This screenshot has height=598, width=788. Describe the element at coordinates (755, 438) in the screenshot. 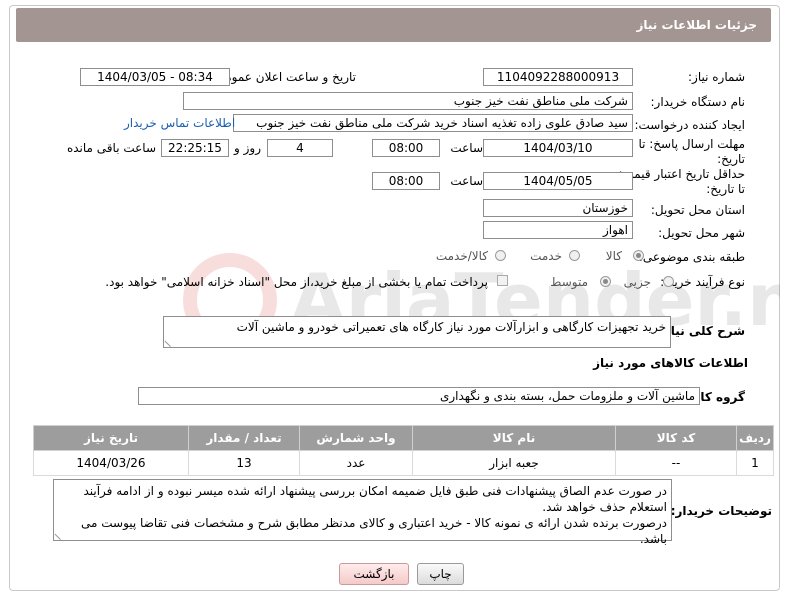

I see `col-row: ردیف` at that location.